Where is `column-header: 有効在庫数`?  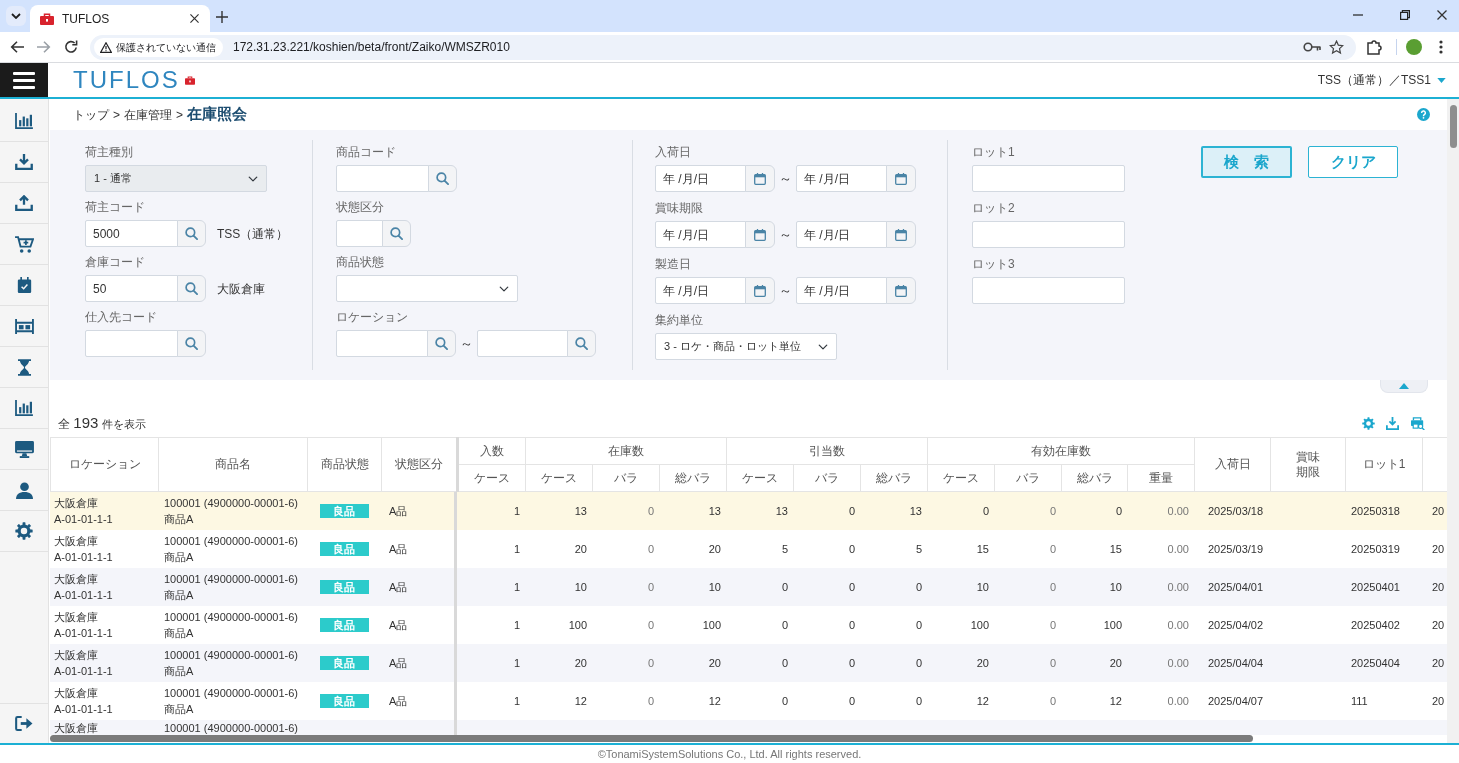
column-header: 有効在庫数 is located at coordinates (1061, 450).